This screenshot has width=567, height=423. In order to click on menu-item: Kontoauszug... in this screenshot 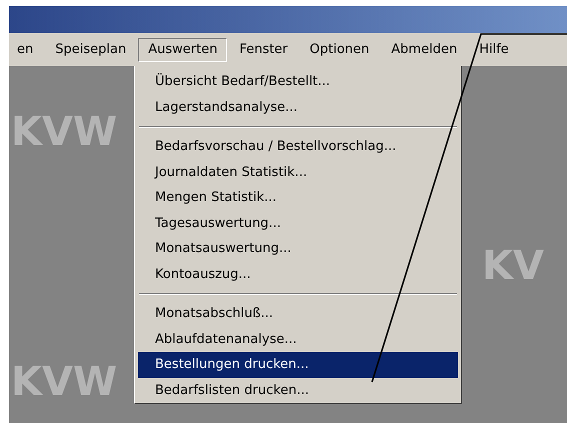, I will do `click(298, 274)`.